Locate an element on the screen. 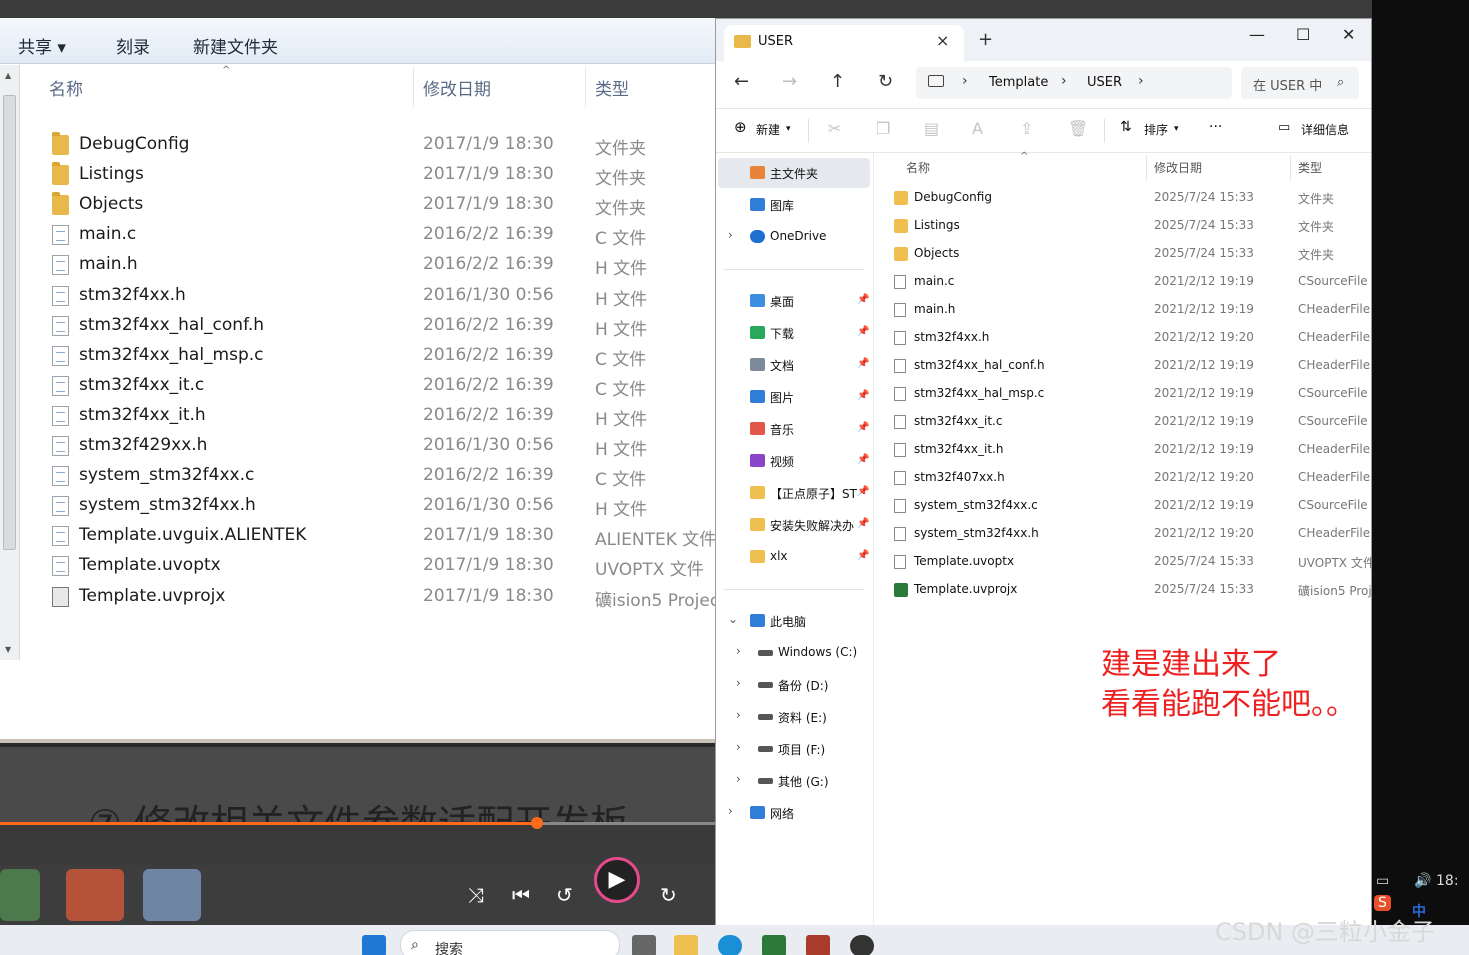 The image size is (1469, 955). quick-access-item: 音乐 📌 is located at coordinates (795, 429).